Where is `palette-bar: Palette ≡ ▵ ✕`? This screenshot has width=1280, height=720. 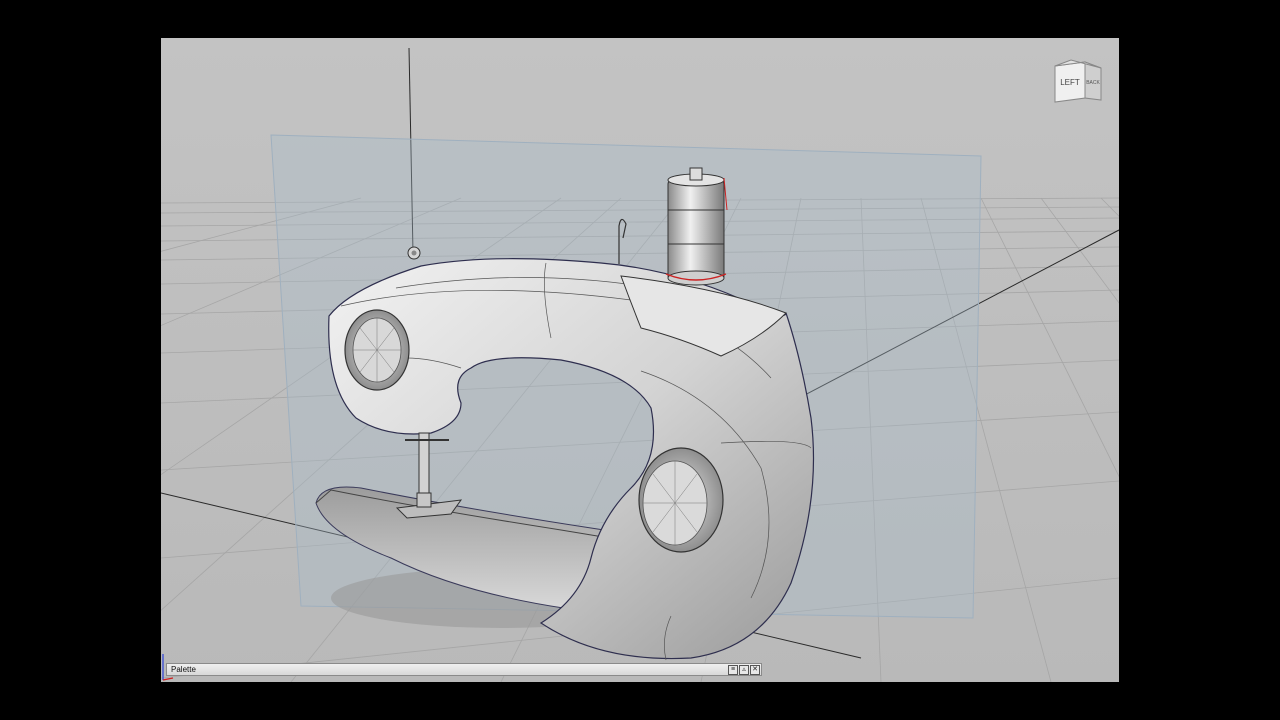 palette-bar: Palette ≡ ▵ ✕ is located at coordinates (464, 669).